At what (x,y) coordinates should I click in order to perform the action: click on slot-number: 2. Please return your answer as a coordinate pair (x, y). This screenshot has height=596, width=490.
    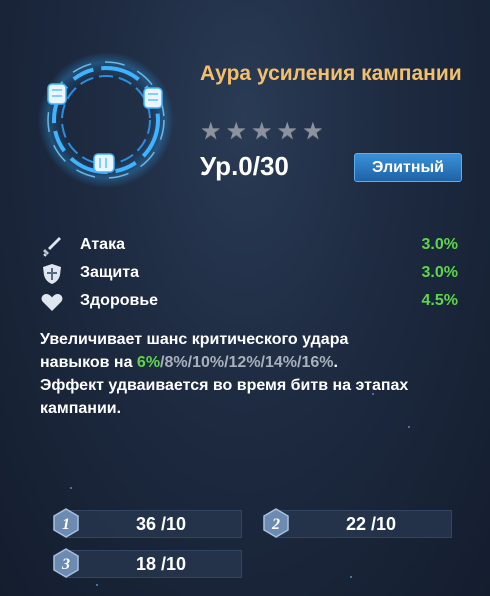
    Looking at the image, I should click on (275, 524).